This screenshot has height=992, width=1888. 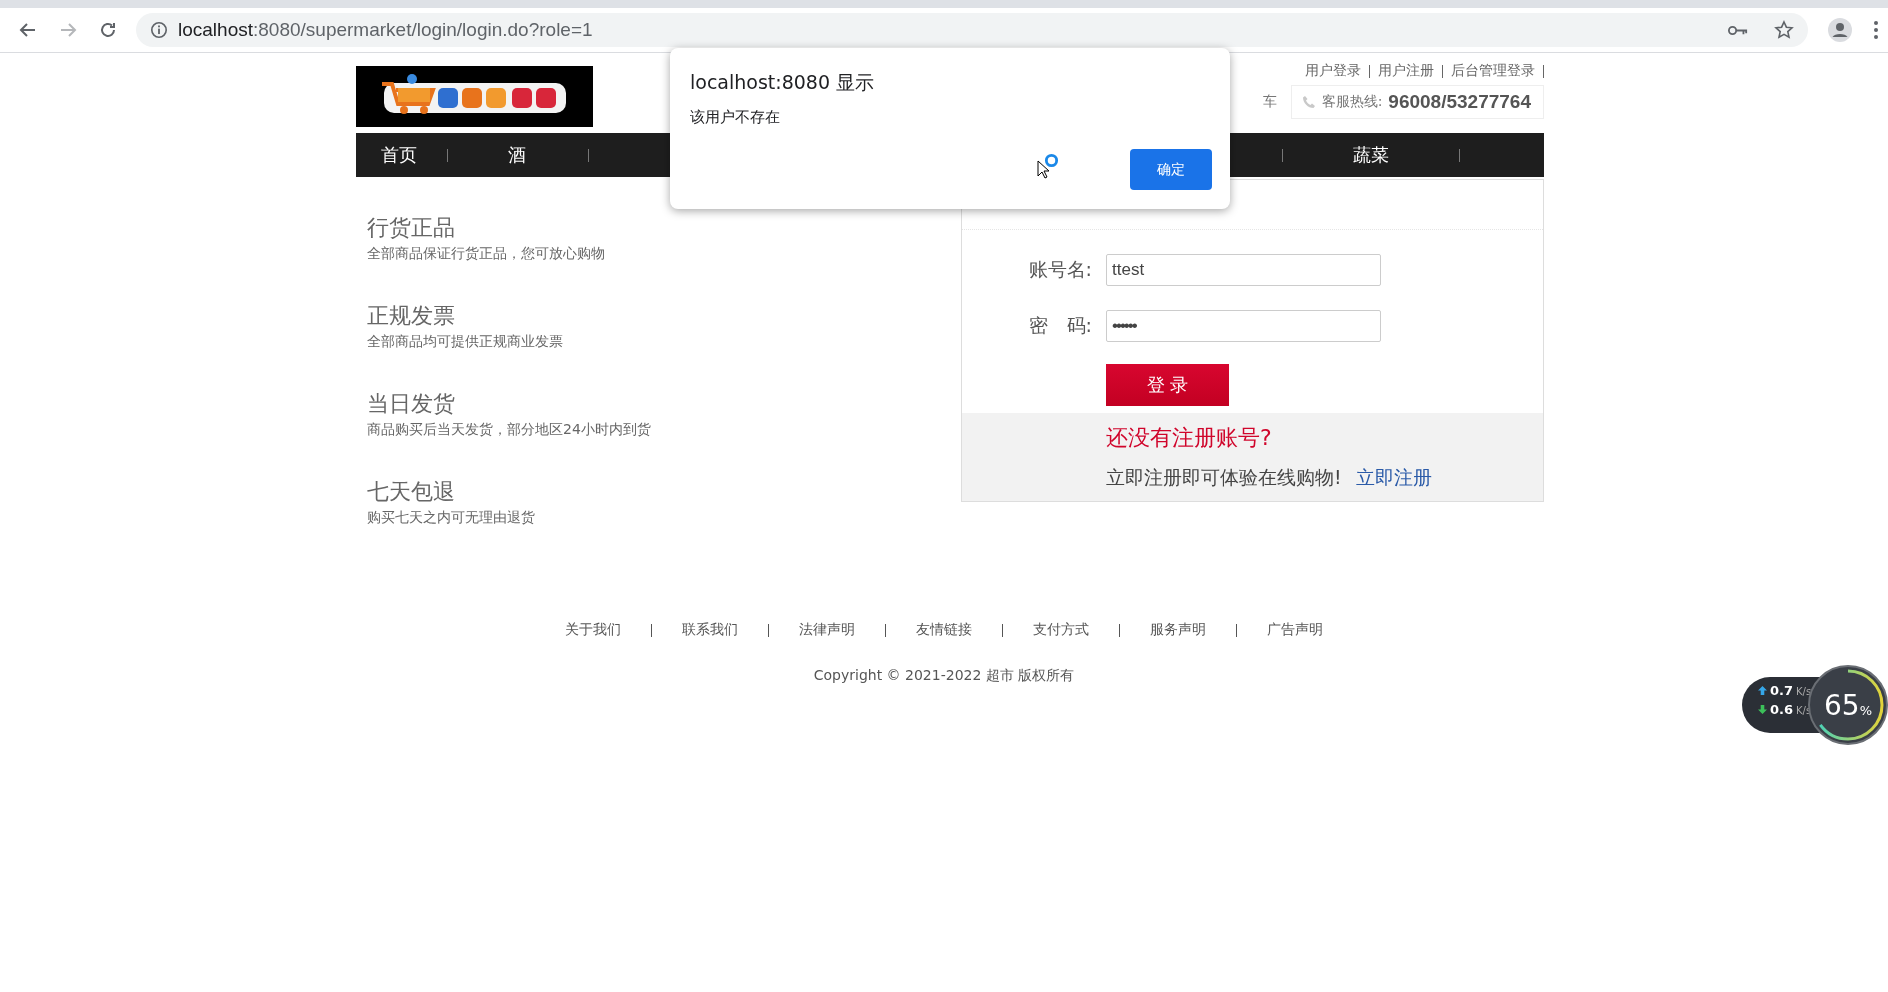 What do you see at coordinates (710, 630) in the screenshot?
I see `footer-link: 联系我们` at bounding box center [710, 630].